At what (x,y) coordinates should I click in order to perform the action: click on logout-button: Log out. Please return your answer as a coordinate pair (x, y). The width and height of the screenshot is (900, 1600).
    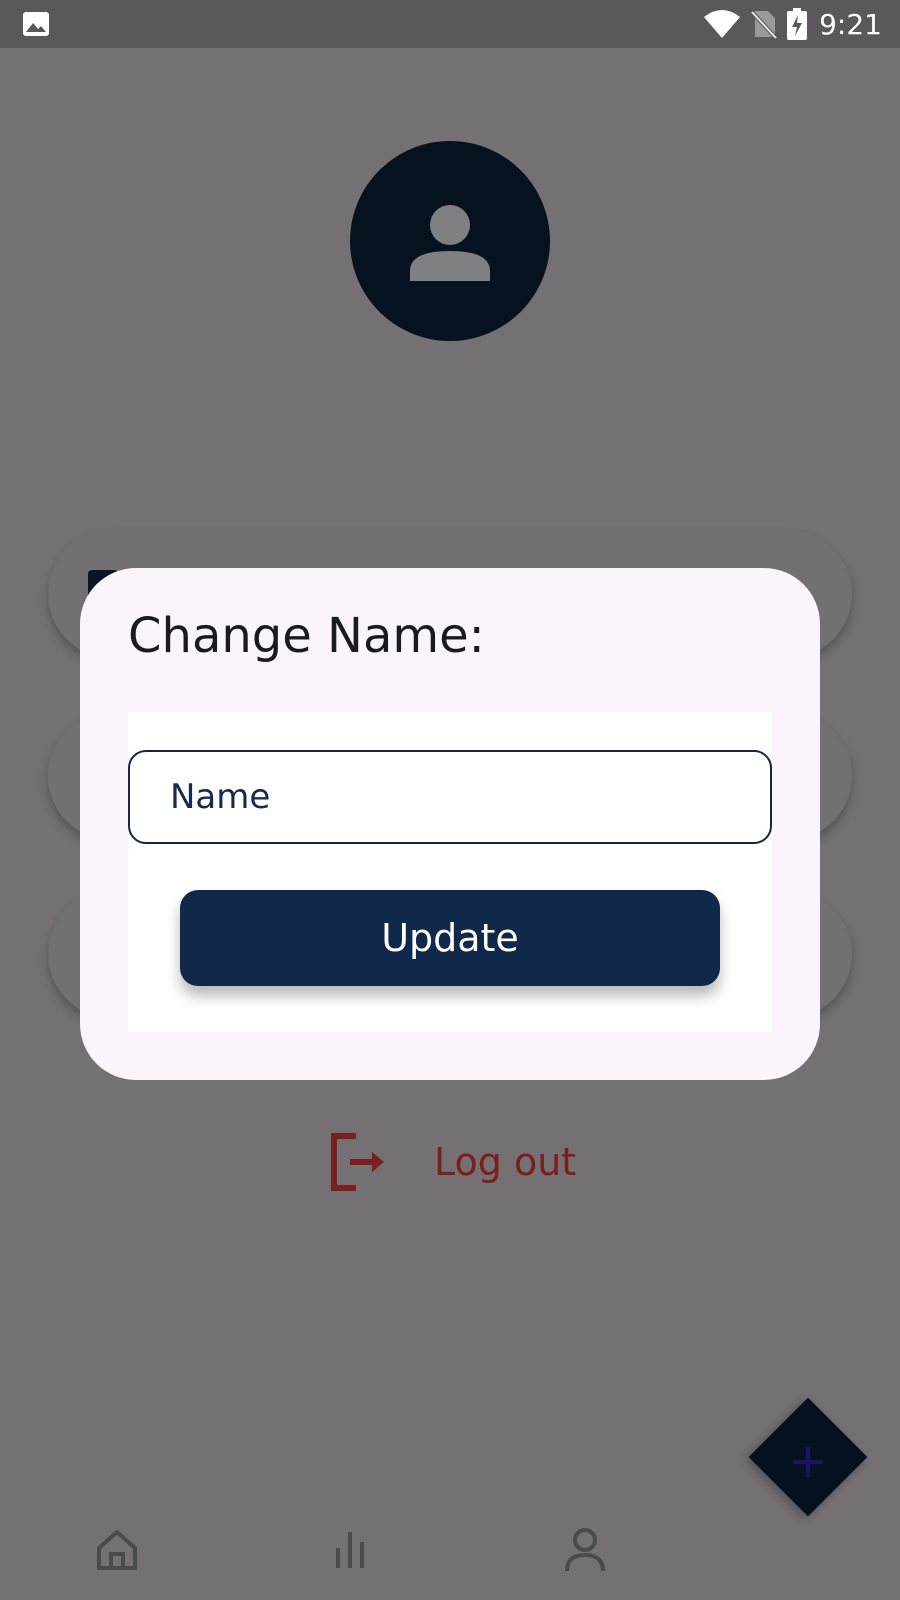
    Looking at the image, I should click on (452, 1162).